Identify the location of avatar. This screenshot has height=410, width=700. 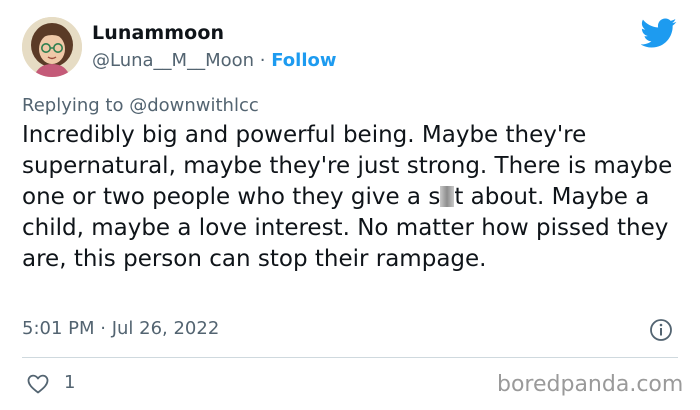
(52, 47).